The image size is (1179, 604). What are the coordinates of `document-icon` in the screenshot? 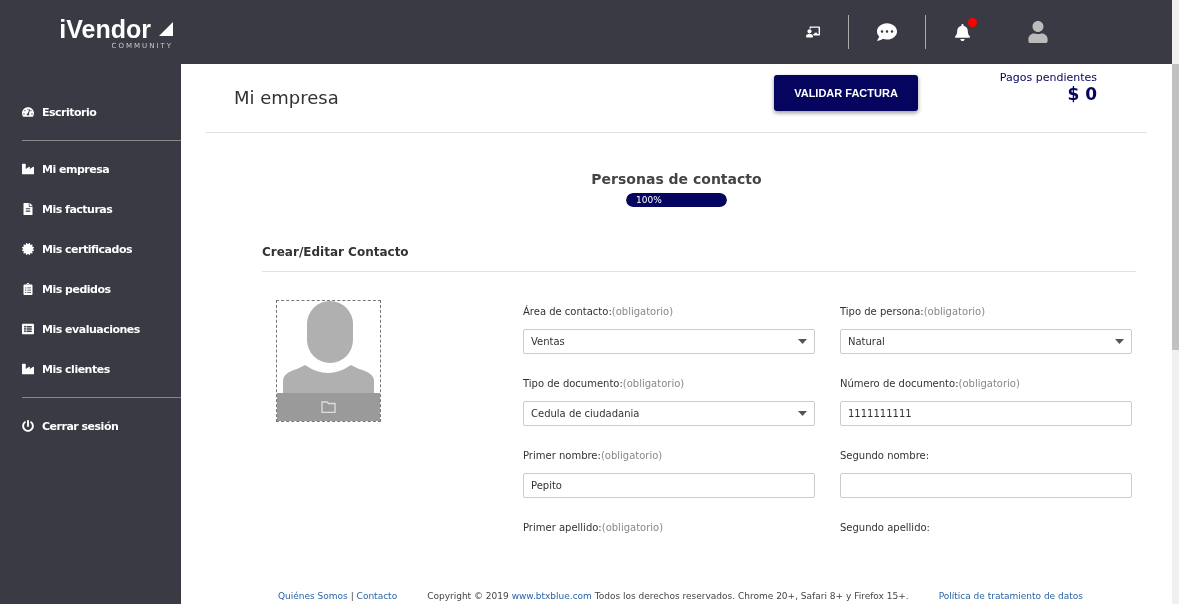 It's located at (28, 209).